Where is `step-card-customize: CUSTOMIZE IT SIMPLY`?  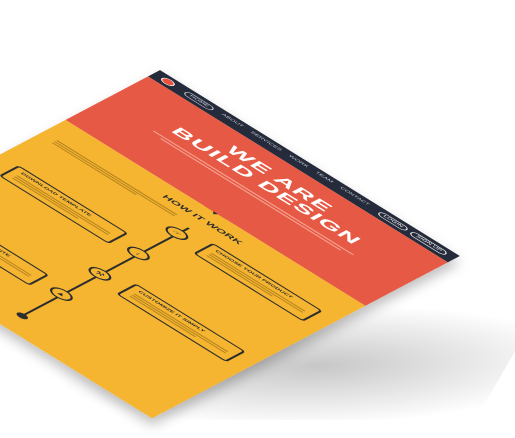 step-card-customize: CUSTOMIZE IT SIMPLY is located at coordinates (181, 323).